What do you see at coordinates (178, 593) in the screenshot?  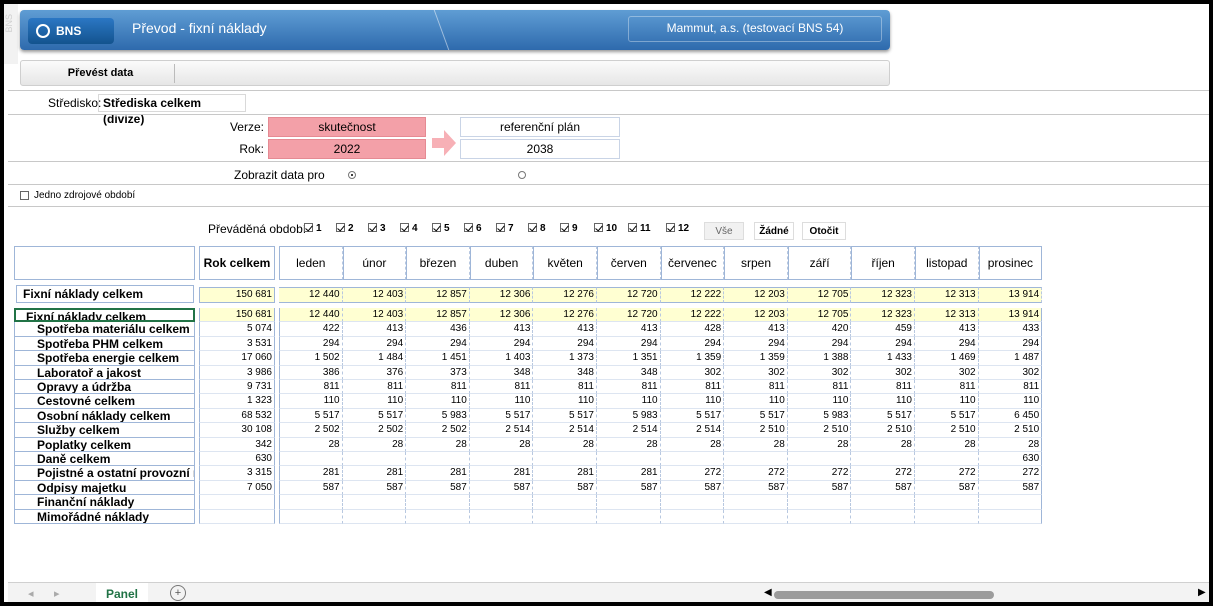 I see `add-sheet-icon: +` at bounding box center [178, 593].